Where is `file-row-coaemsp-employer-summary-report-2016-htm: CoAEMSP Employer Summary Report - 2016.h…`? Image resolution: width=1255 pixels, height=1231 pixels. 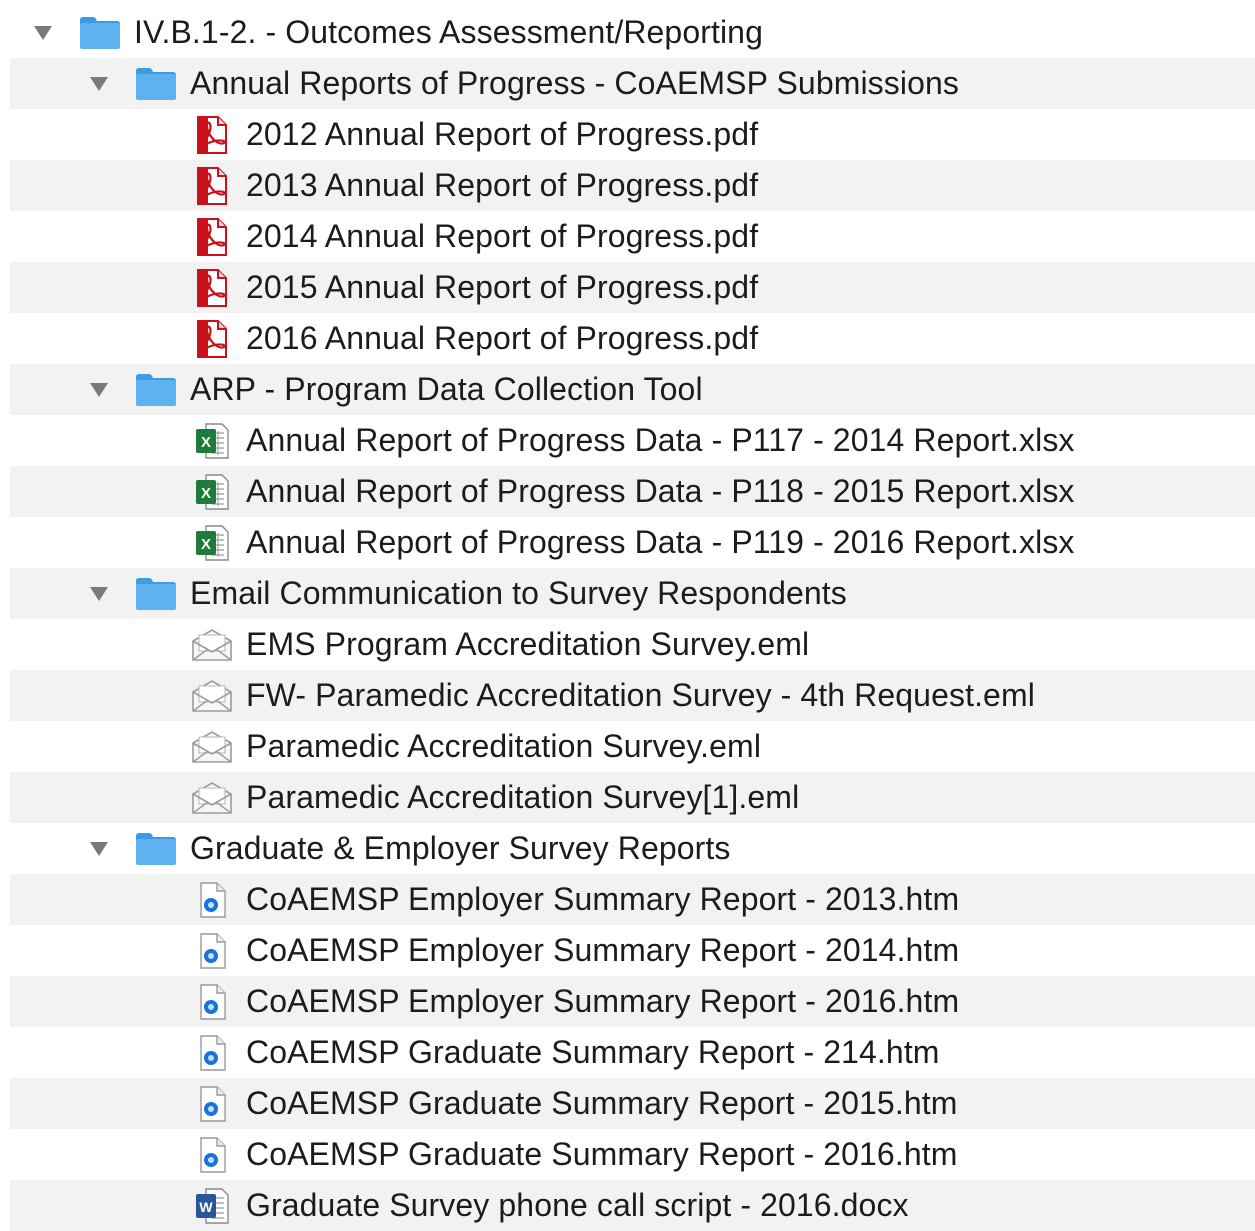 file-row-coaemsp-employer-summary-report-2016-htm: CoAEMSP Employer Summary Report - 2016.h… is located at coordinates (632, 1001).